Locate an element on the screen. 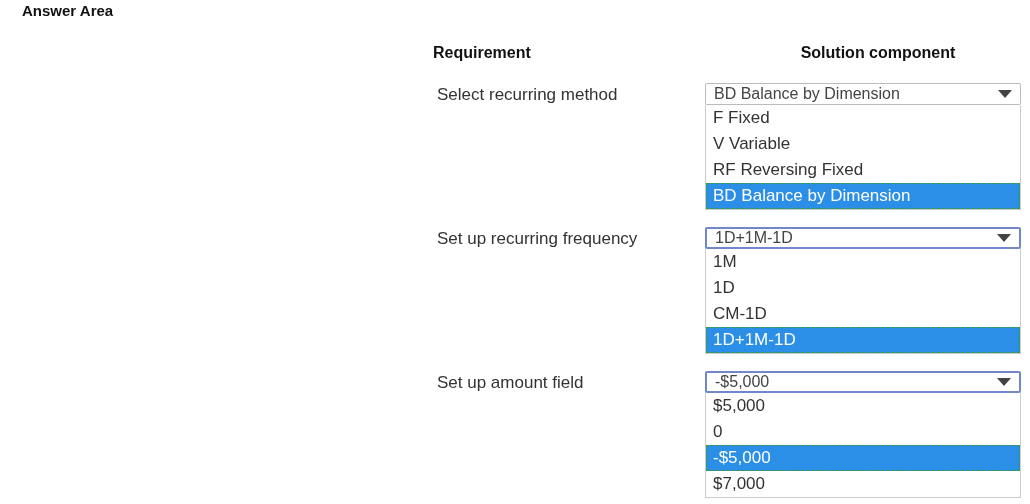 The width and height of the screenshot is (1030, 504). dropdown-option: $7,000 is located at coordinates (863, 484).